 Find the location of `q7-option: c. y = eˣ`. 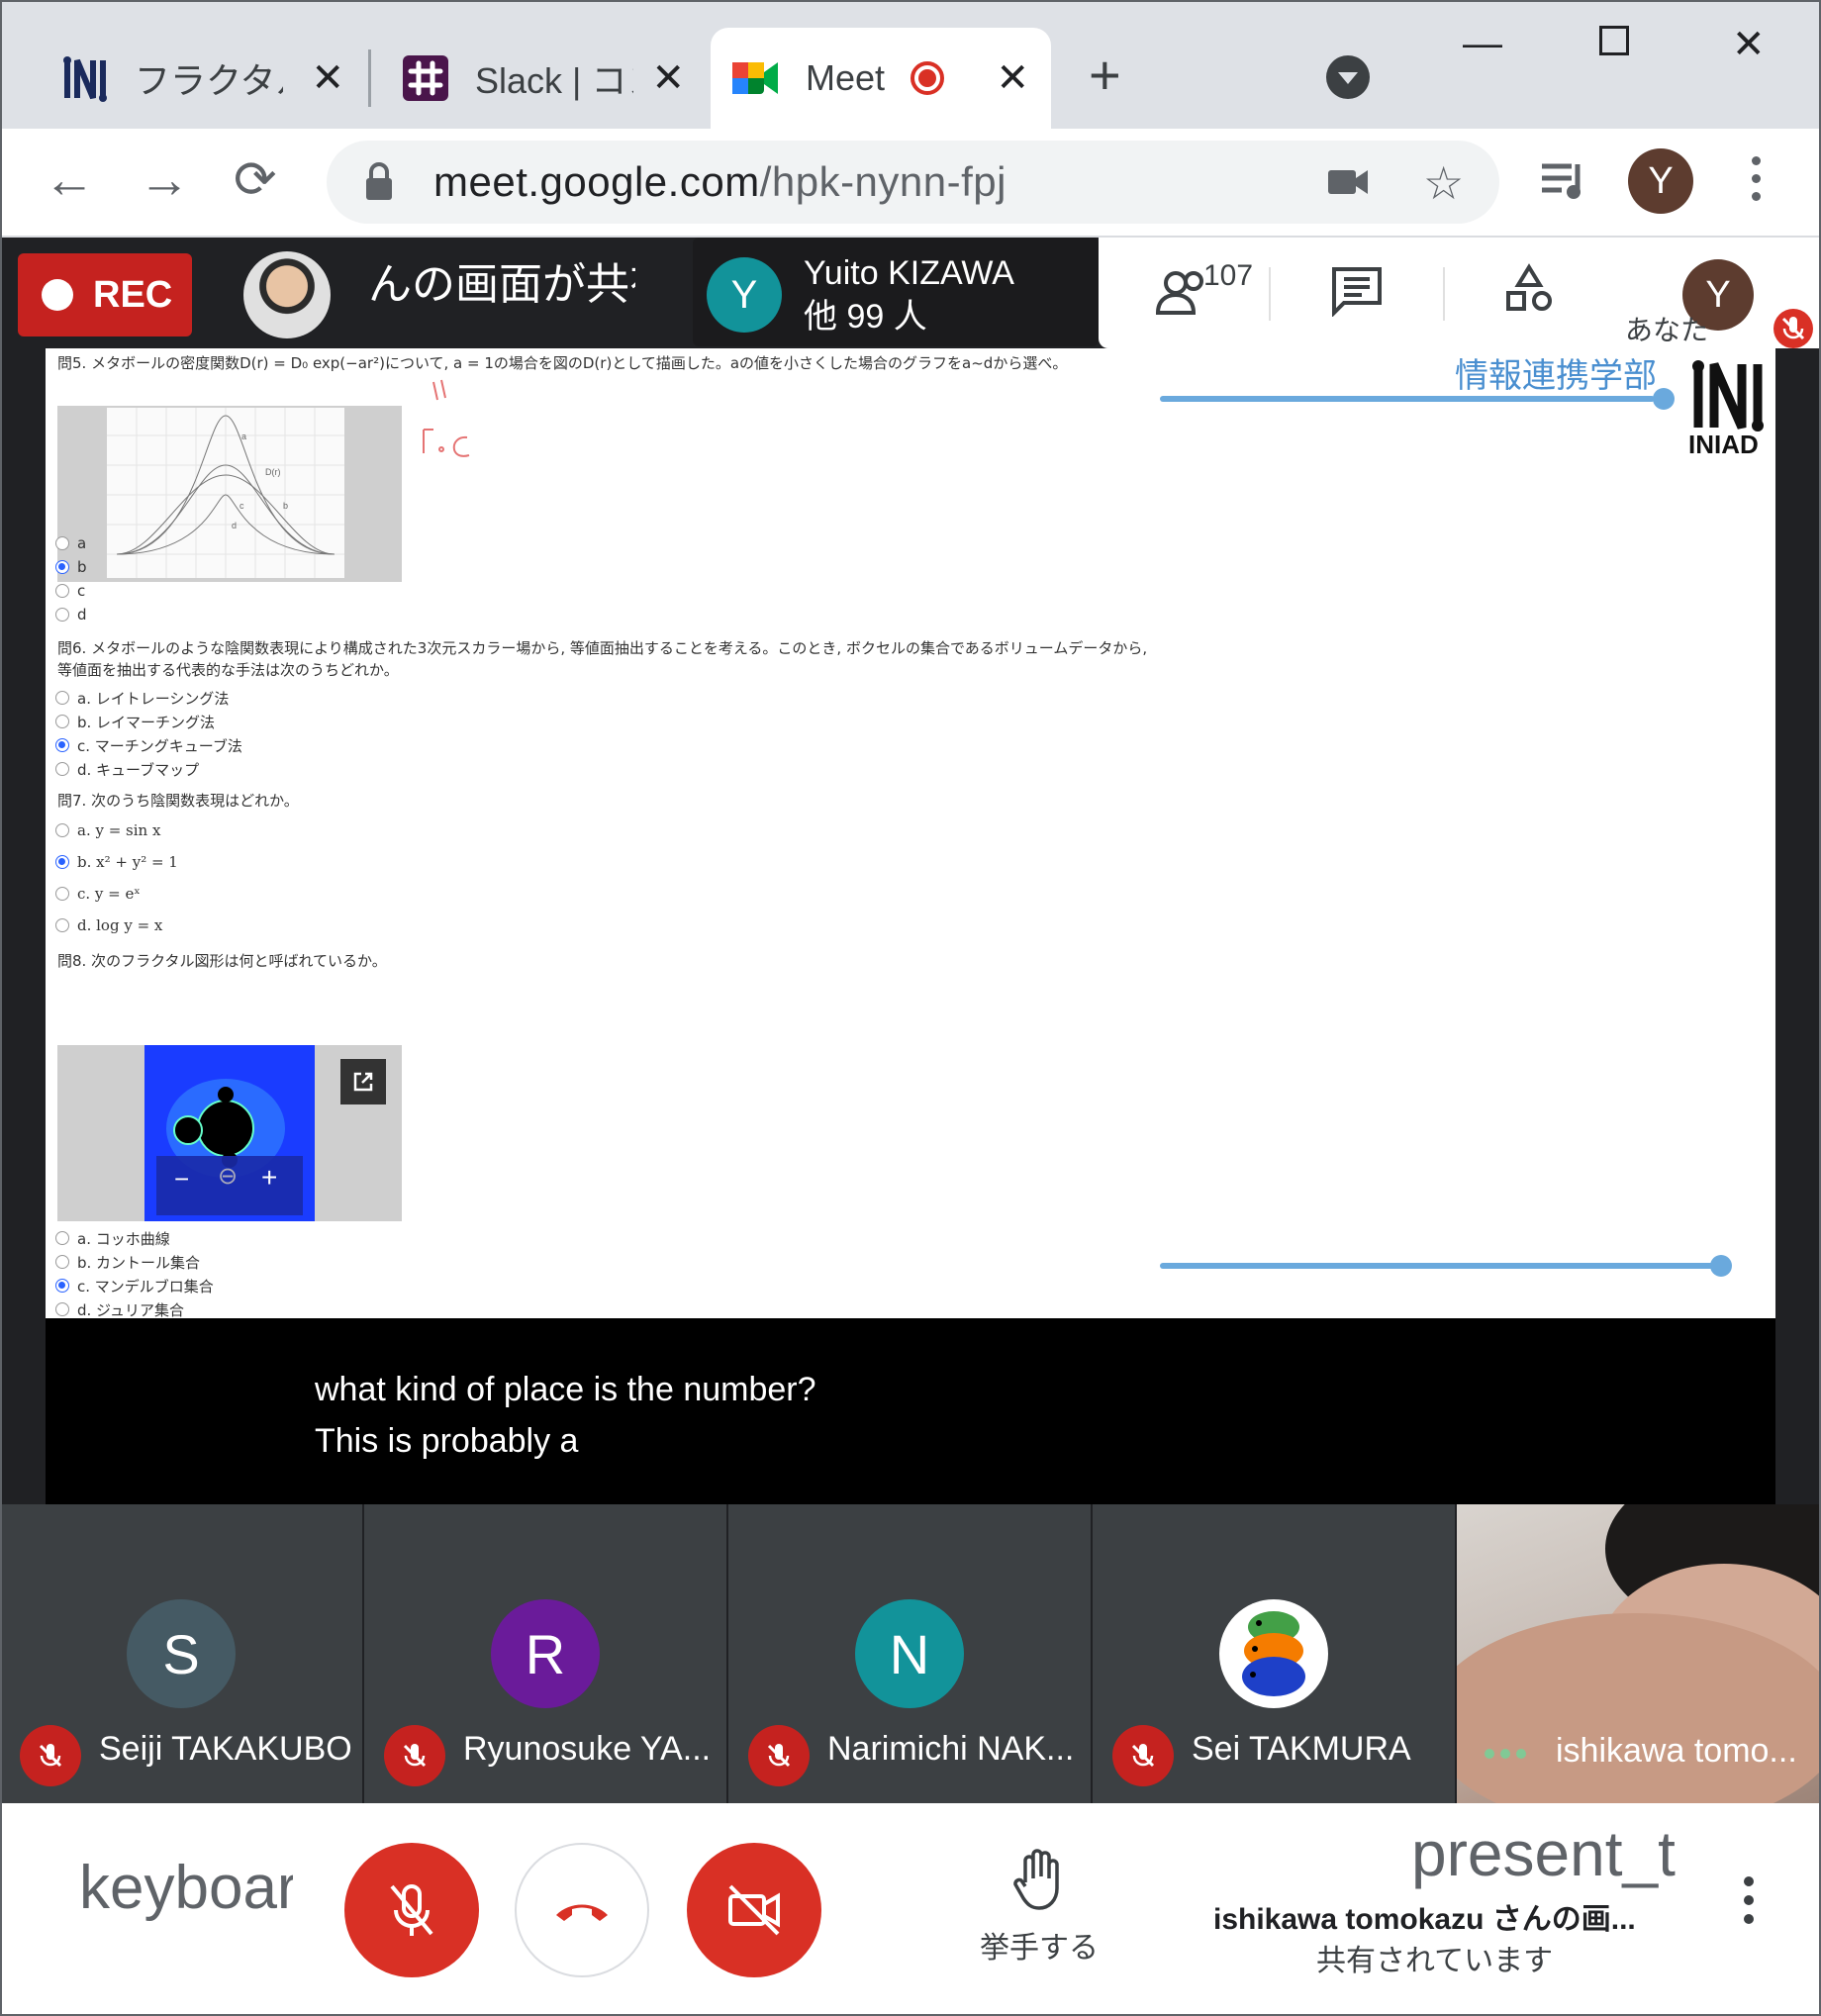

q7-option: c. y = eˣ is located at coordinates (98, 894).